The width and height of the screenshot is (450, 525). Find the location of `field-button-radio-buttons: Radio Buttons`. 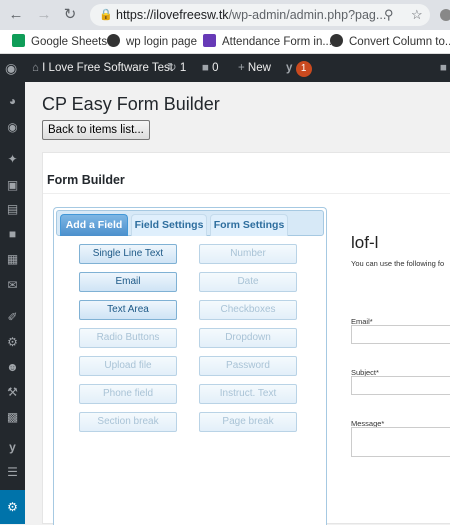

field-button-radio-buttons: Radio Buttons is located at coordinates (128, 338).